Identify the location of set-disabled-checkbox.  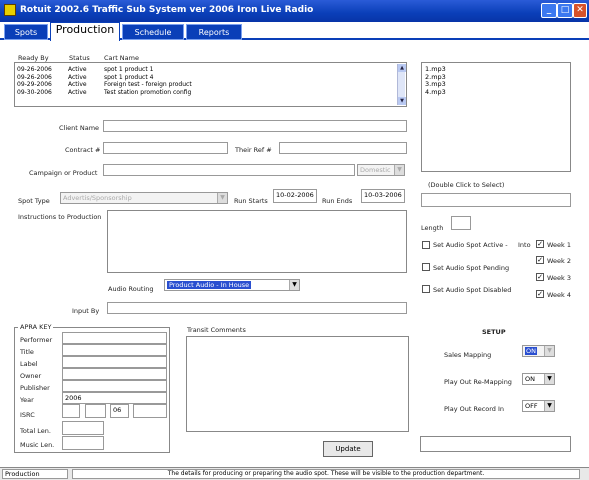
(426, 289).